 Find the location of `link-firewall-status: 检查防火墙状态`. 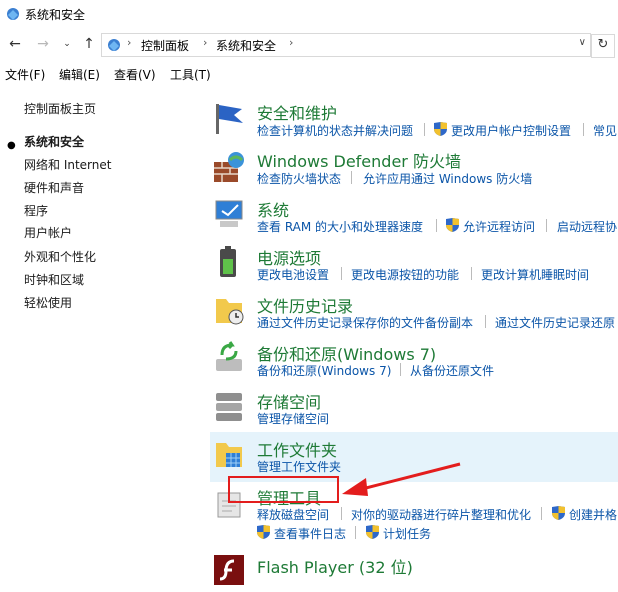

link-firewall-status: 检查防火墙状态 is located at coordinates (299, 178).